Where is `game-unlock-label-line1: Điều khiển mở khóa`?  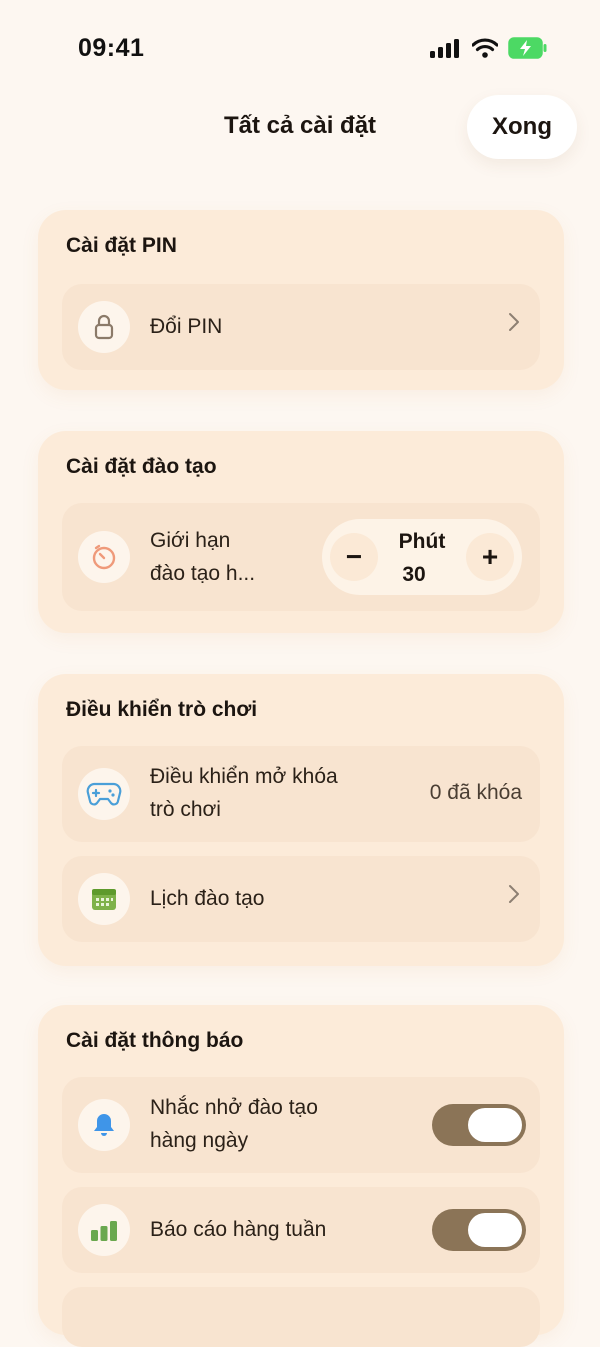
game-unlock-label-line1: Điều khiển mở khóa is located at coordinates (244, 776).